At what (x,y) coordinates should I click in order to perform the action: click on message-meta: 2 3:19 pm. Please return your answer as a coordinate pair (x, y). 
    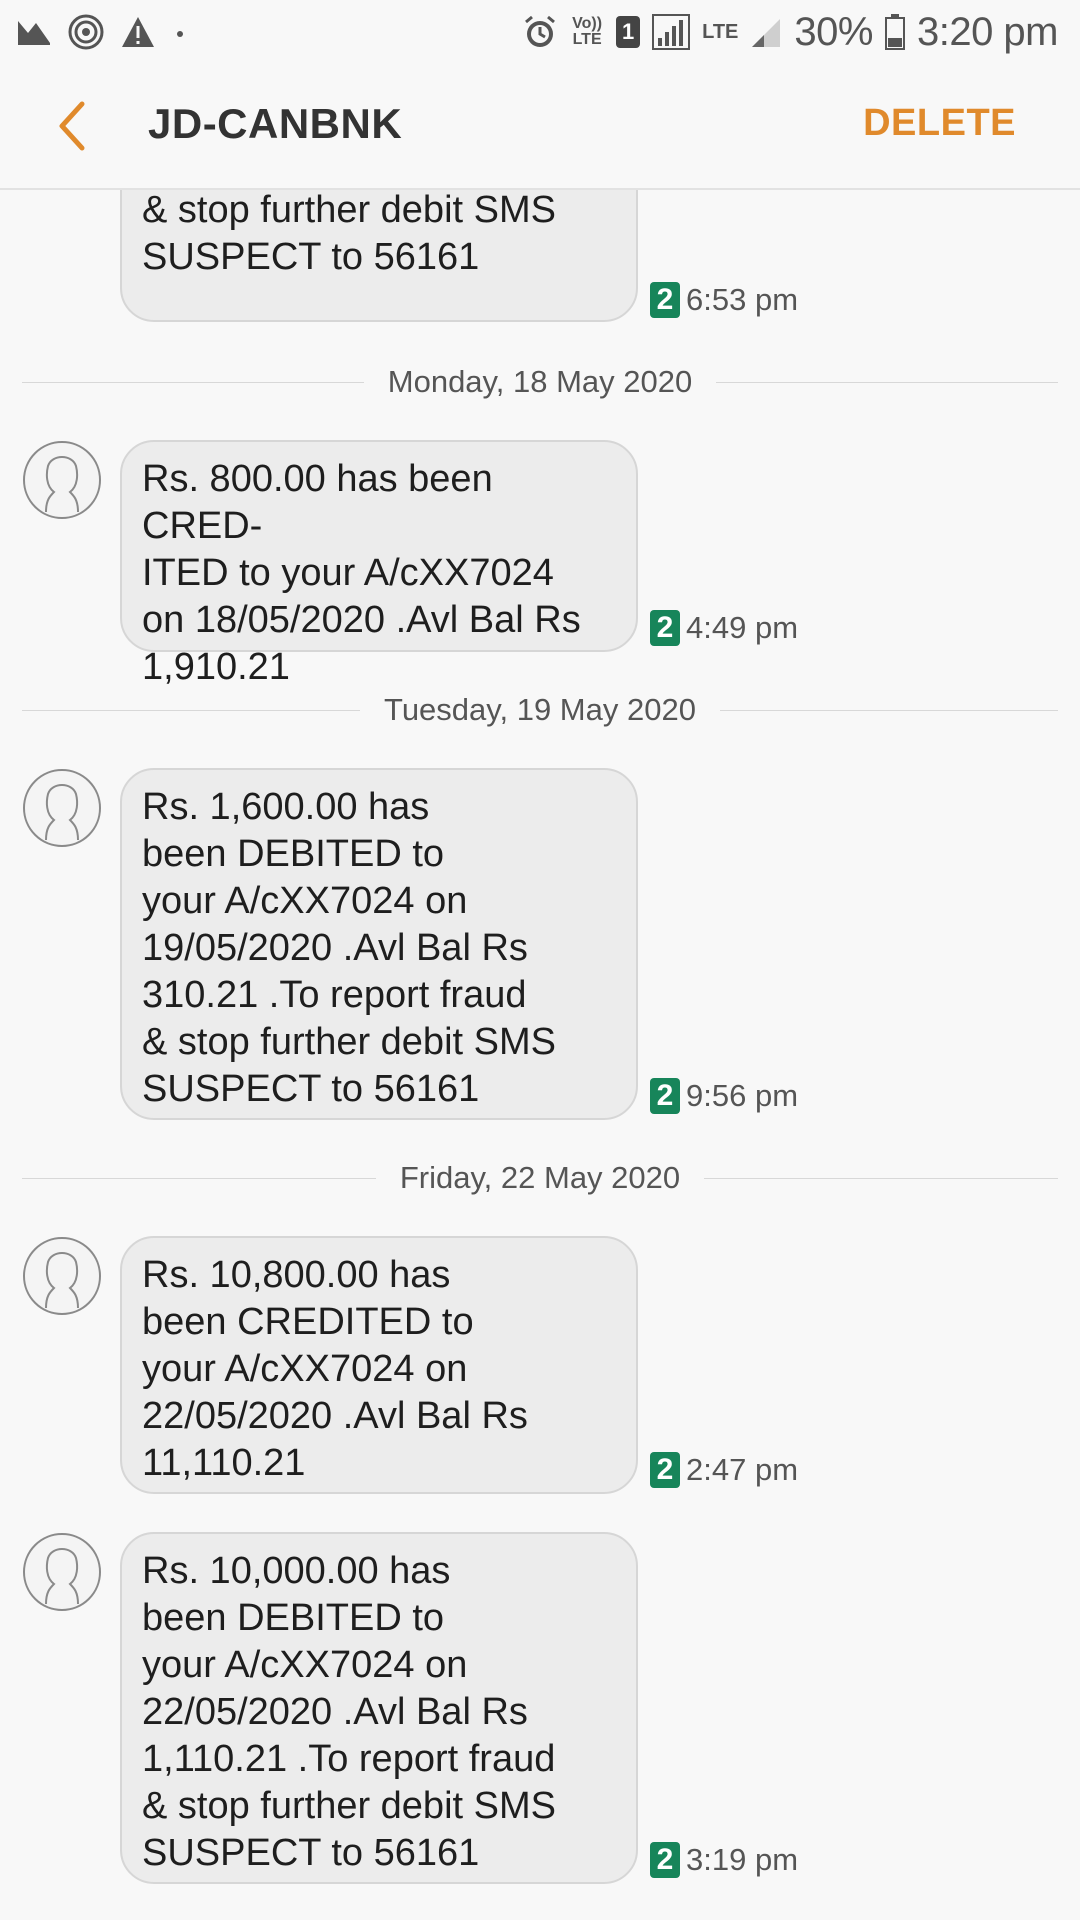
    Looking at the image, I should click on (724, 1860).